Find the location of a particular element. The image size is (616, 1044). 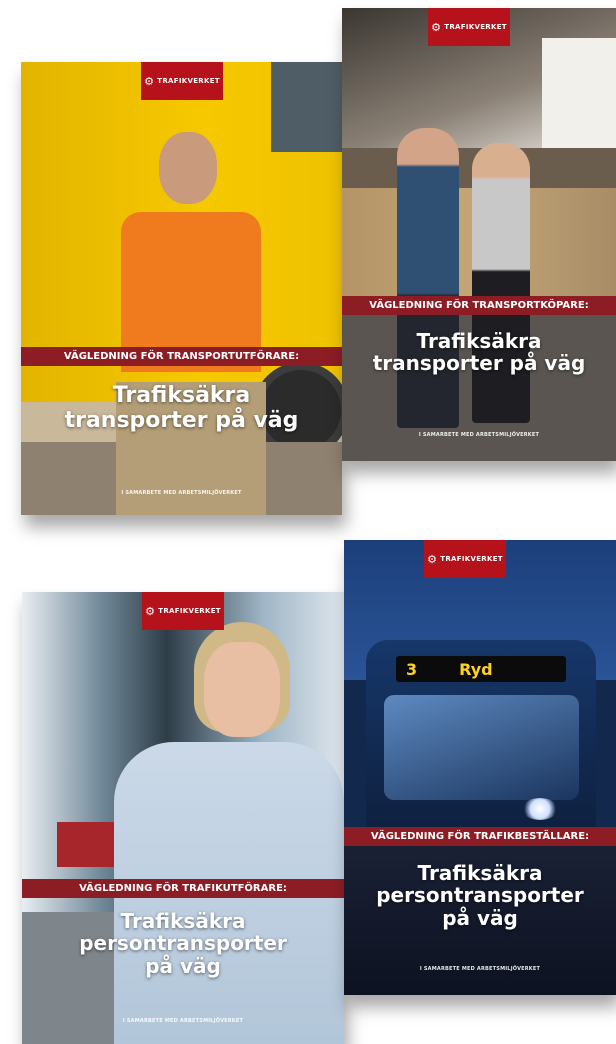

bus-destination: Ryd is located at coordinates (476, 669).